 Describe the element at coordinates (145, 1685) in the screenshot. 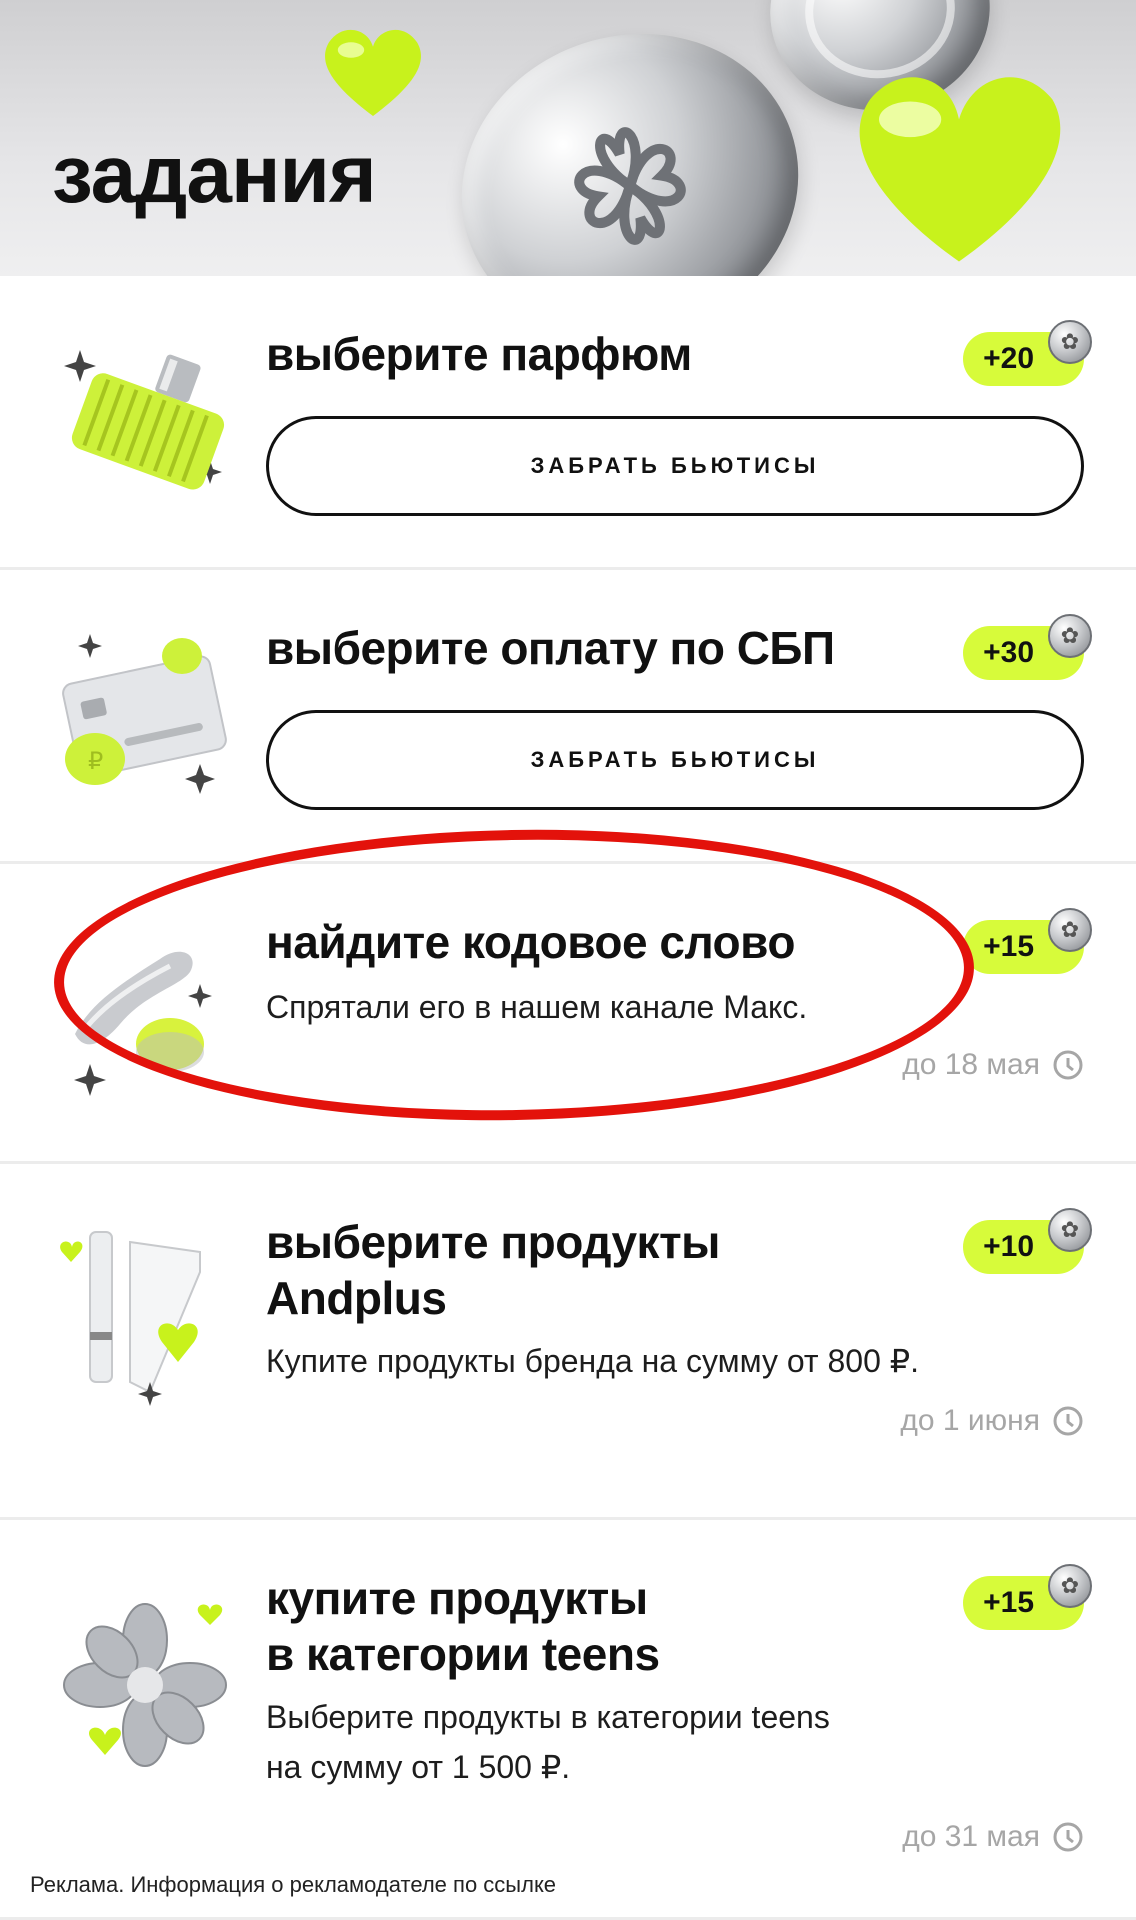

I see `flower-icon` at that location.